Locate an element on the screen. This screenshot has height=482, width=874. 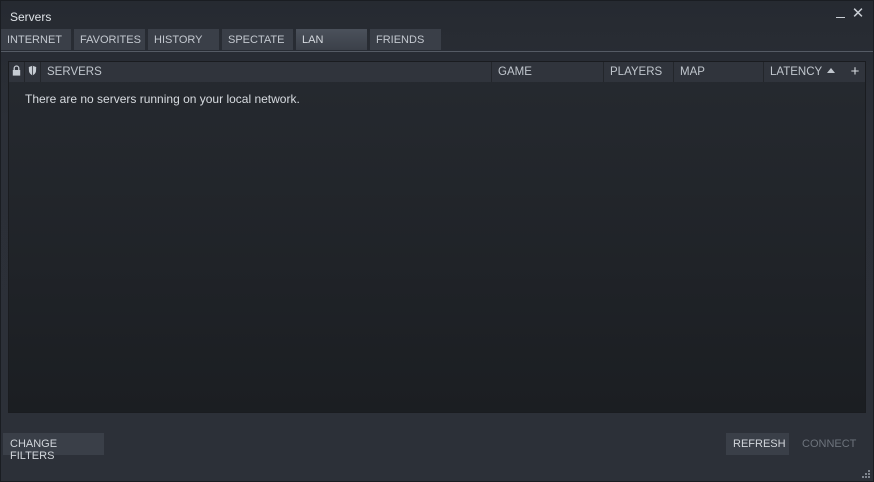
column-latency: LATENCY is located at coordinates (805, 72).